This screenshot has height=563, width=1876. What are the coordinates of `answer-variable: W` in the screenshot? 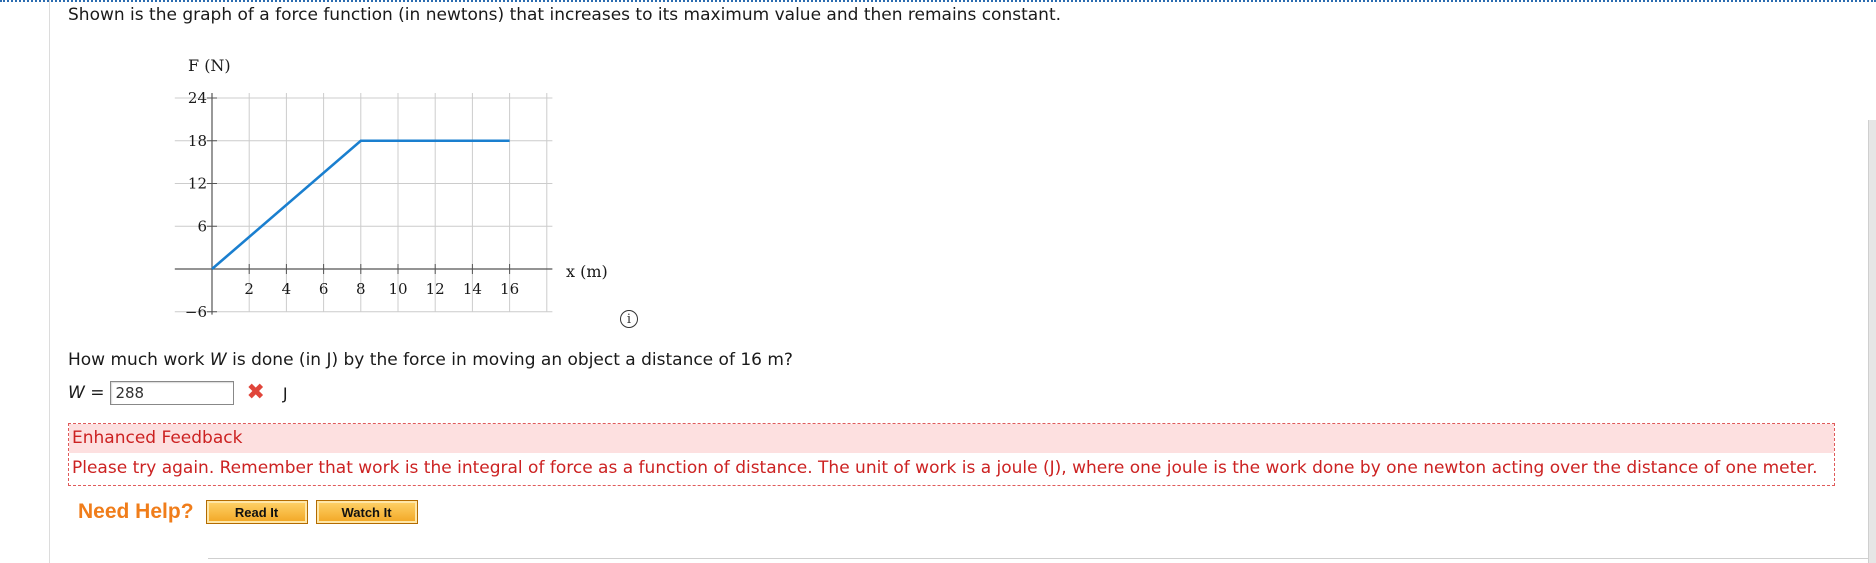 It's located at (76, 393).